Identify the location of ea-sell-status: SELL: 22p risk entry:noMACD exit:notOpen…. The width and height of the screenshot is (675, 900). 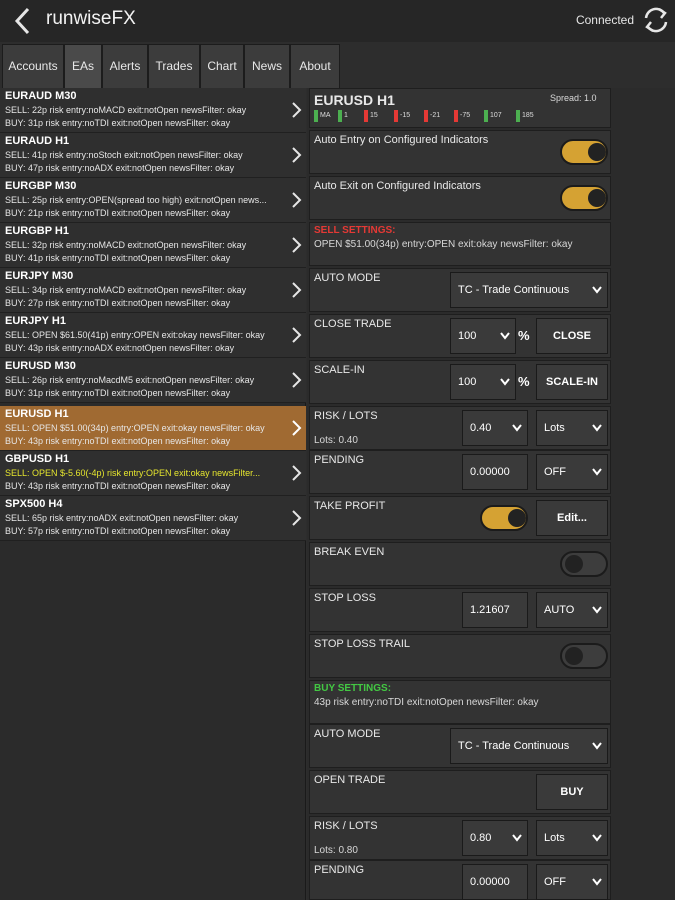
(126, 110).